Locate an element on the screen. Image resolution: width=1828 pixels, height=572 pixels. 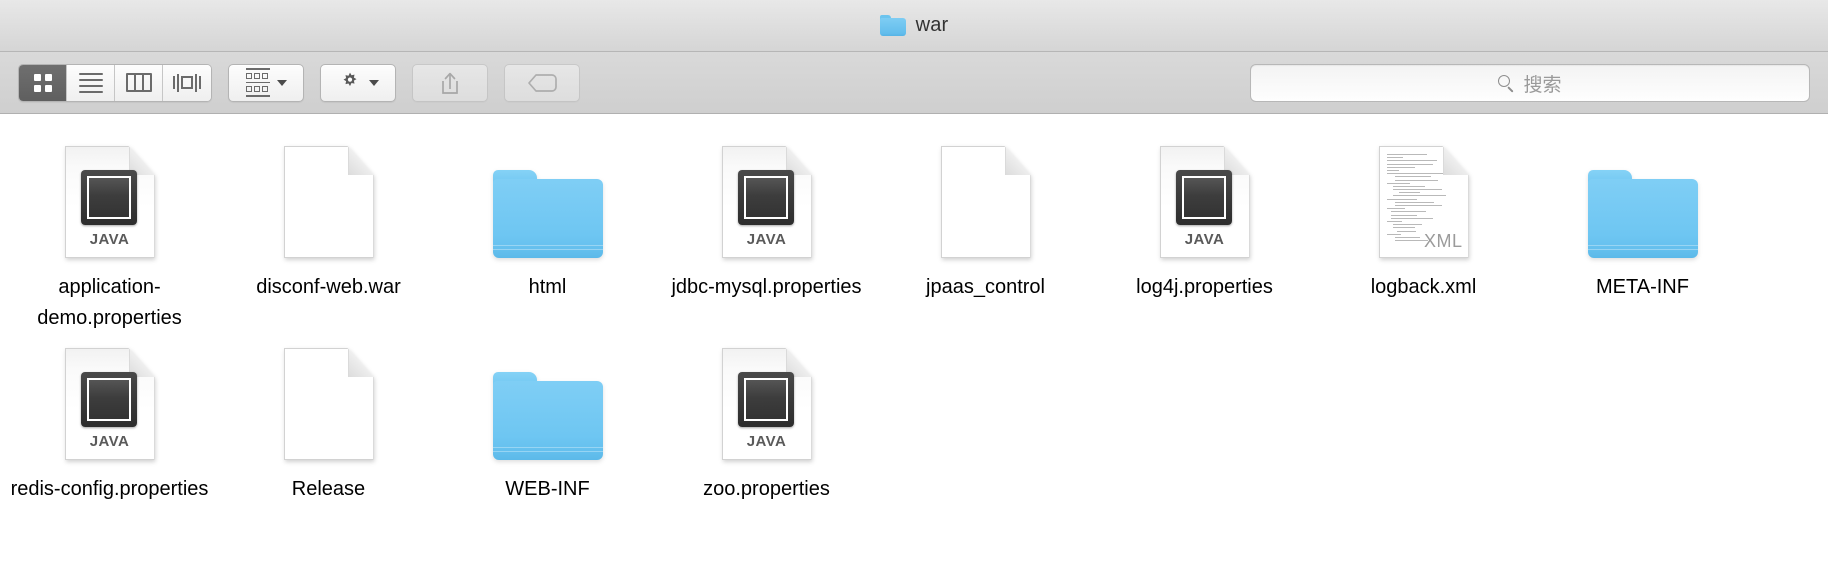
window-title-group: war is located at coordinates (914, 25).